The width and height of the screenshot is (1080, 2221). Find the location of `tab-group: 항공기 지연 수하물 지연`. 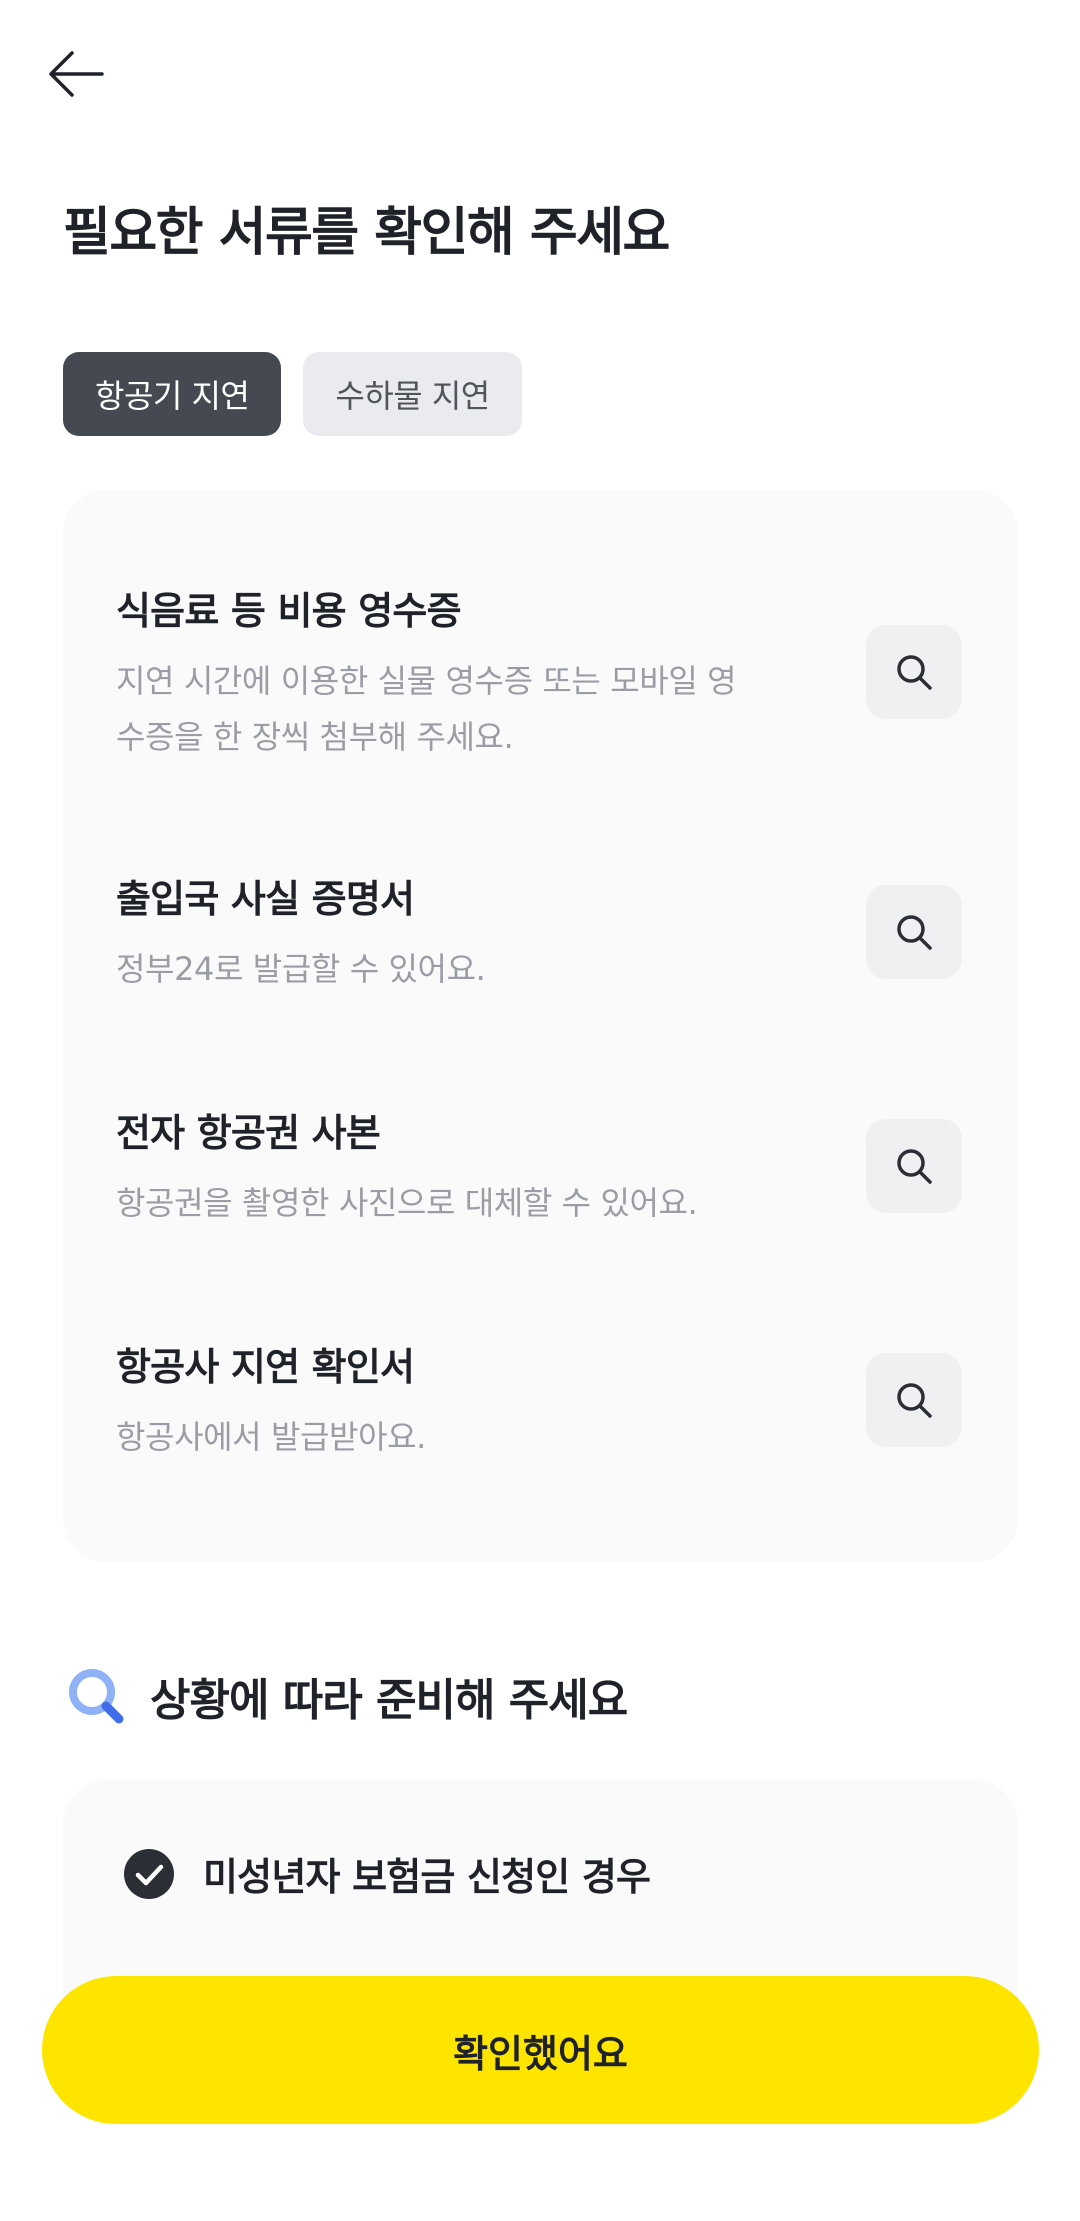

tab-group: 항공기 지연 수하물 지연 is located at coordinates (292, 394).